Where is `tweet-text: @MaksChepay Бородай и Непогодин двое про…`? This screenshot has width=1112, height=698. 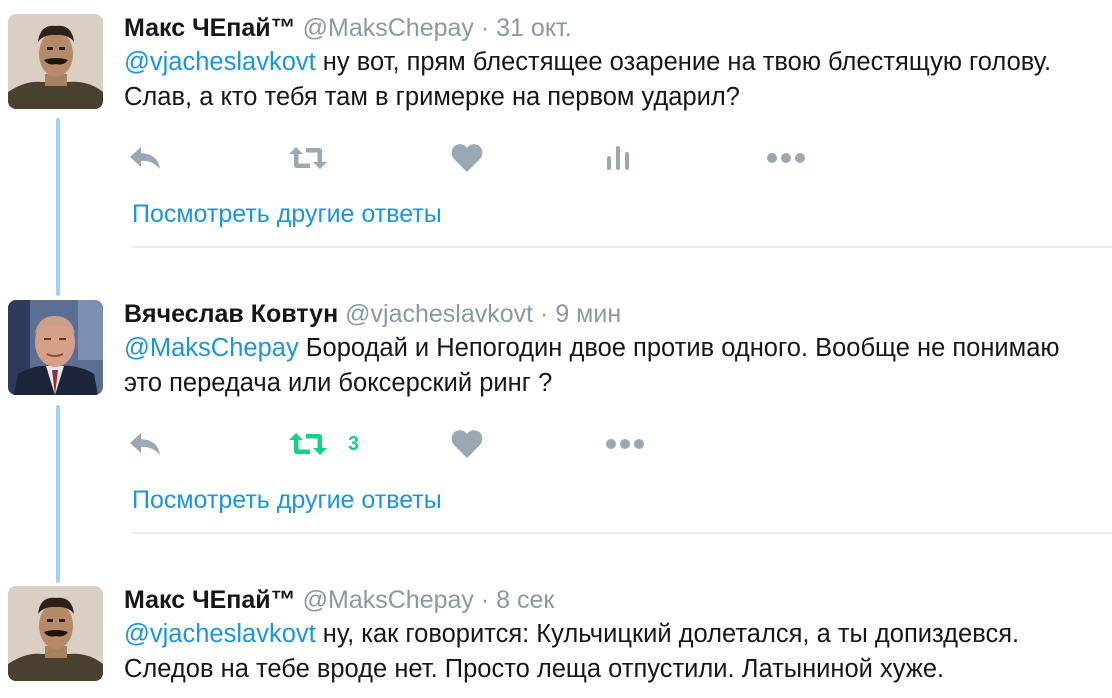
tweet-text: @MaksChepay Бородай и Непогодин двое про… is located at coordinates (614, 366).